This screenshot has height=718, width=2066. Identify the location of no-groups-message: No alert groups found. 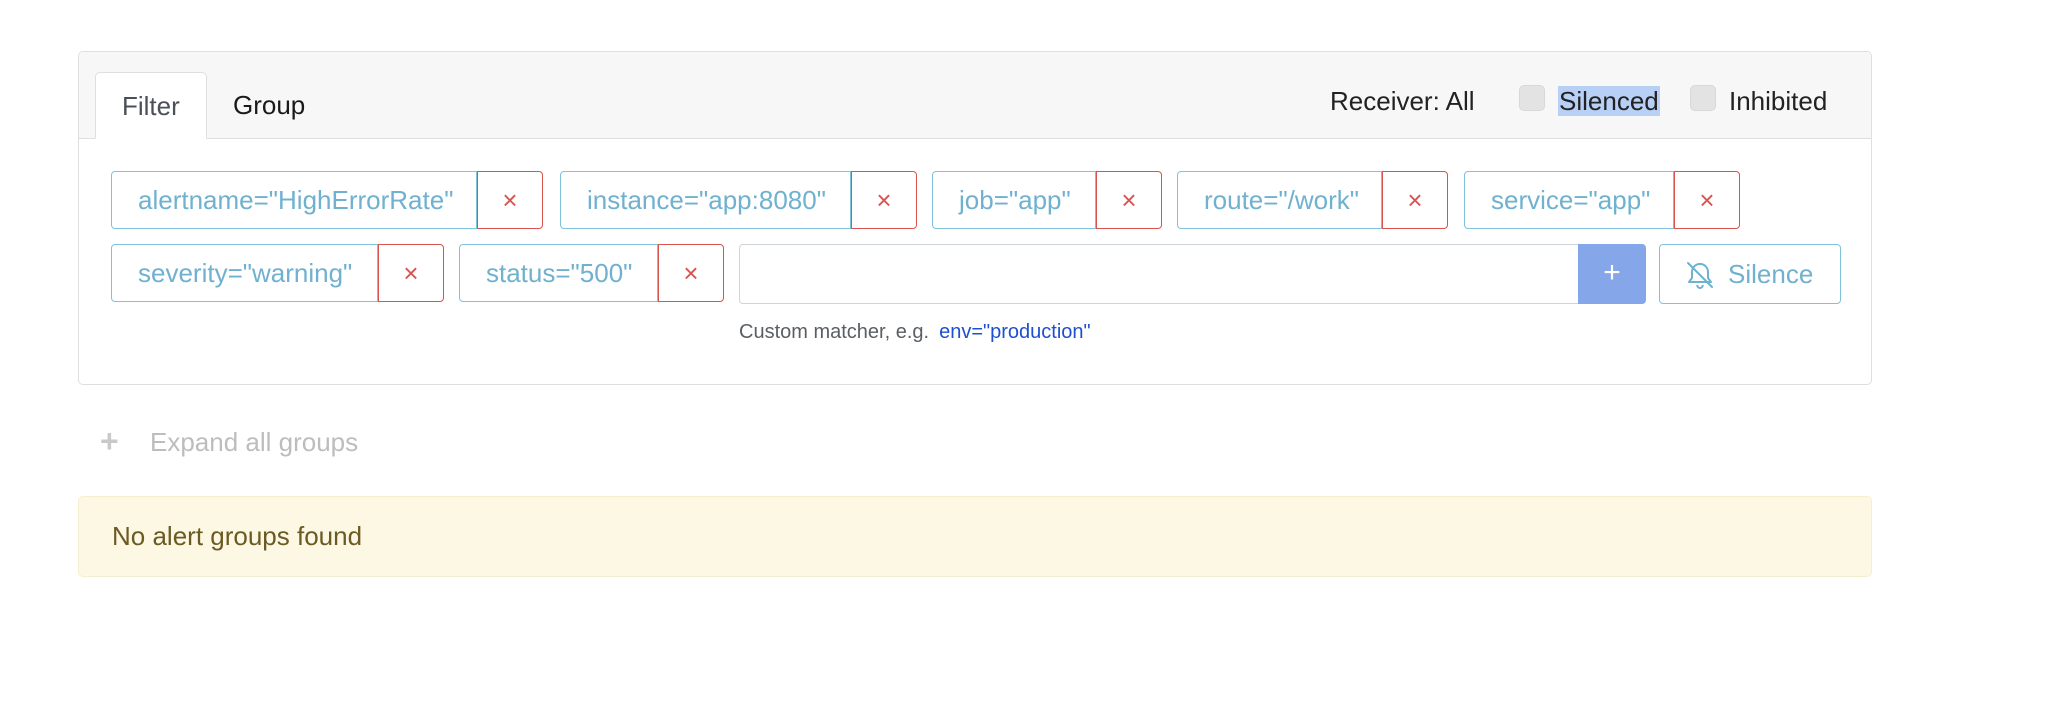
(237, 536).